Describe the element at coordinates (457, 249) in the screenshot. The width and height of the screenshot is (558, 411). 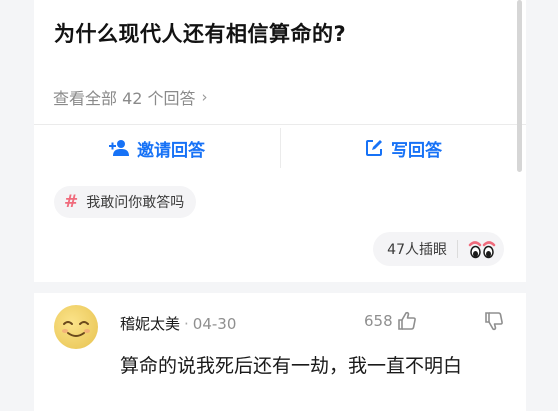
I see `reaction-separator` at that location.